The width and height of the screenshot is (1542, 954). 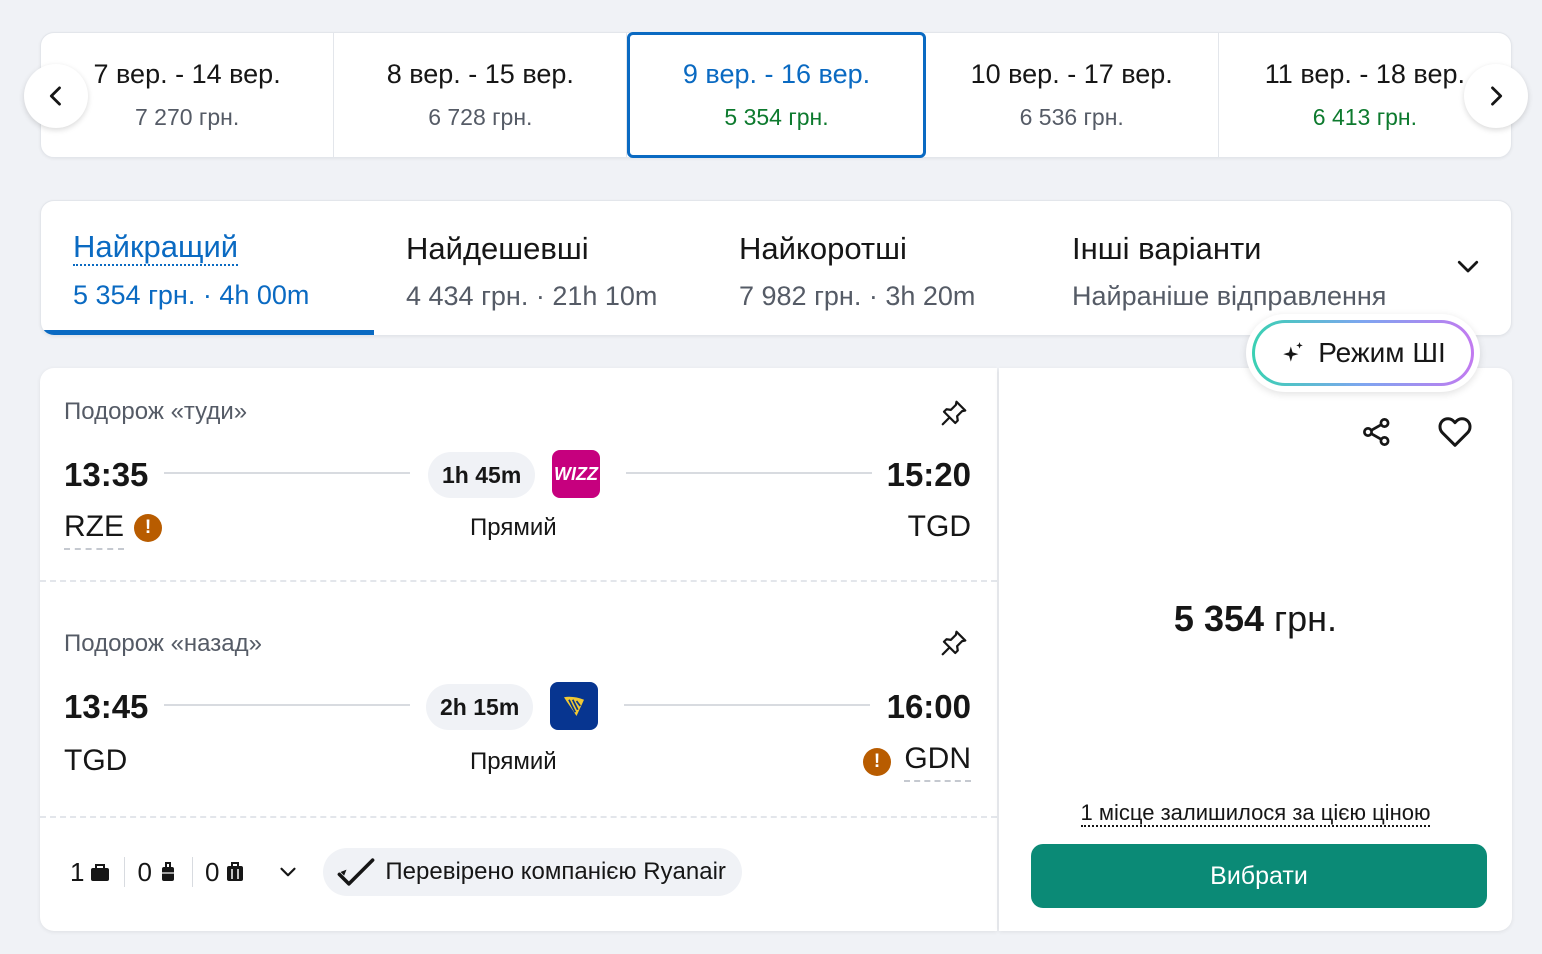 What do you see at coordinates (1455, 432) in the screenshot?
I see `heart-icon` at bounding box center [1455, 432].